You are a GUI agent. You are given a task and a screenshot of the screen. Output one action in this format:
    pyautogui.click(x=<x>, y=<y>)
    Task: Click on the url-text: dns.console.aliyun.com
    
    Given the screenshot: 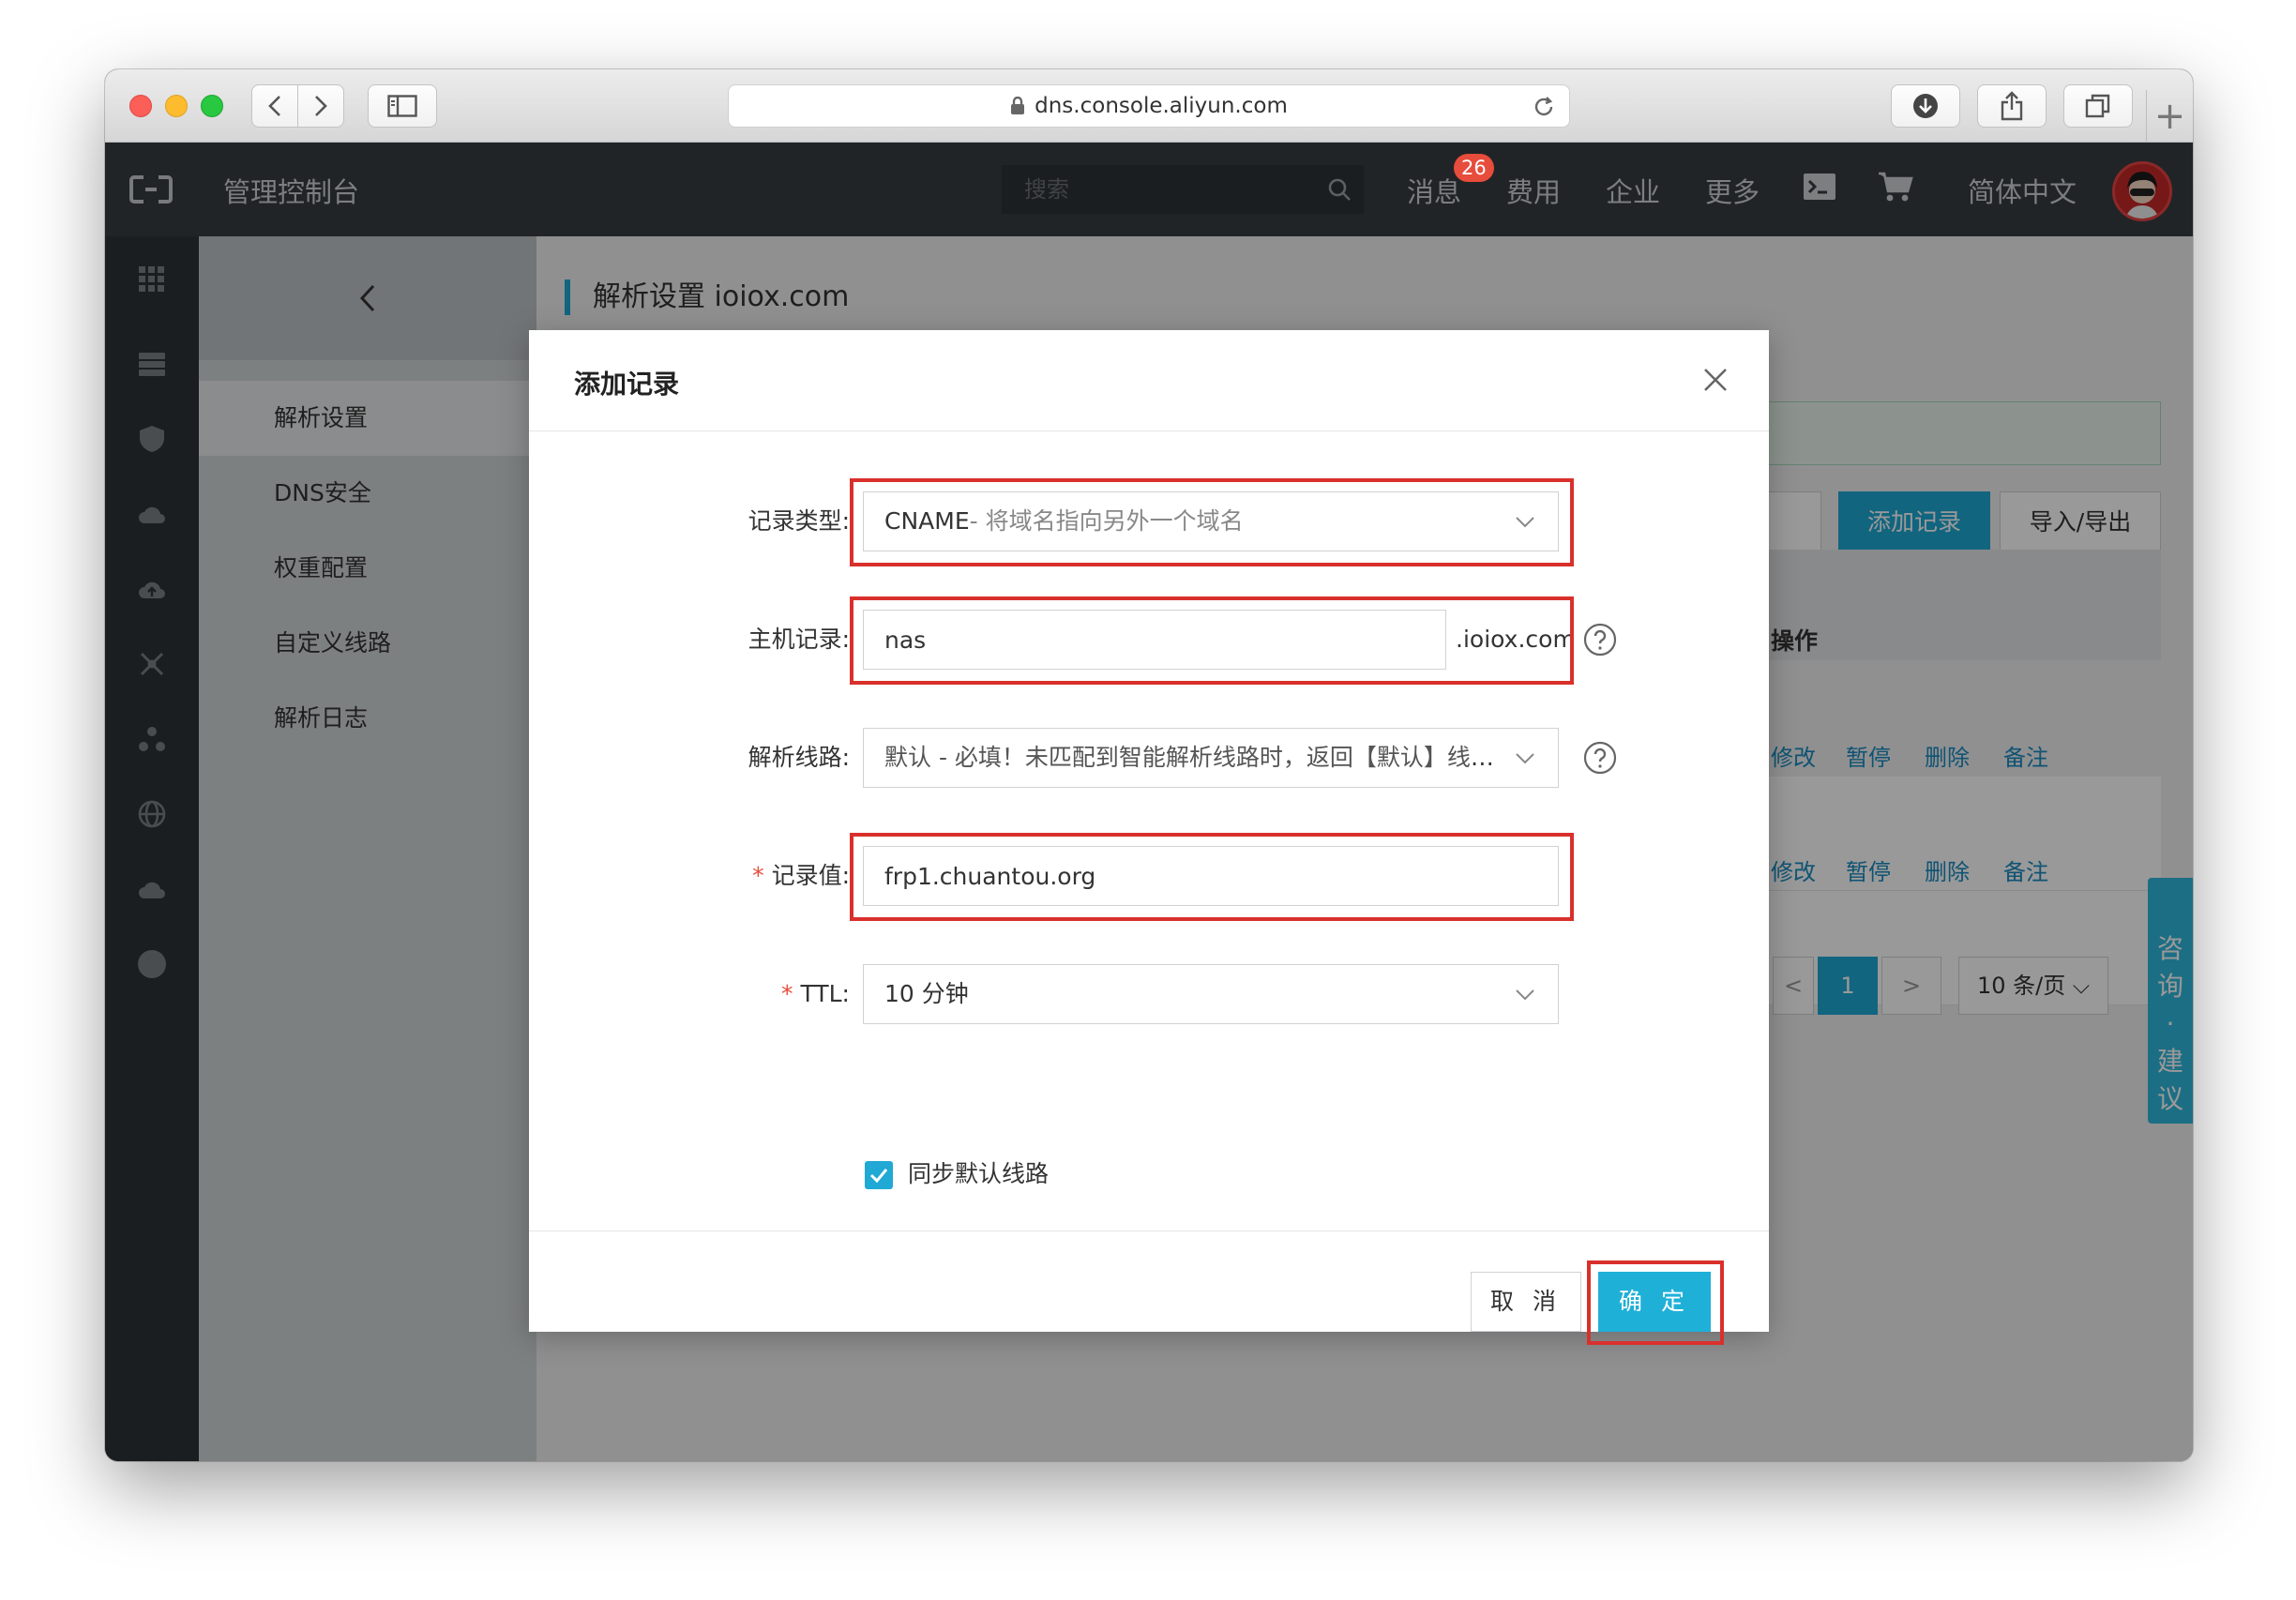 What is the action you would take?
    pyautogui.click(x=1161, y=106)
    